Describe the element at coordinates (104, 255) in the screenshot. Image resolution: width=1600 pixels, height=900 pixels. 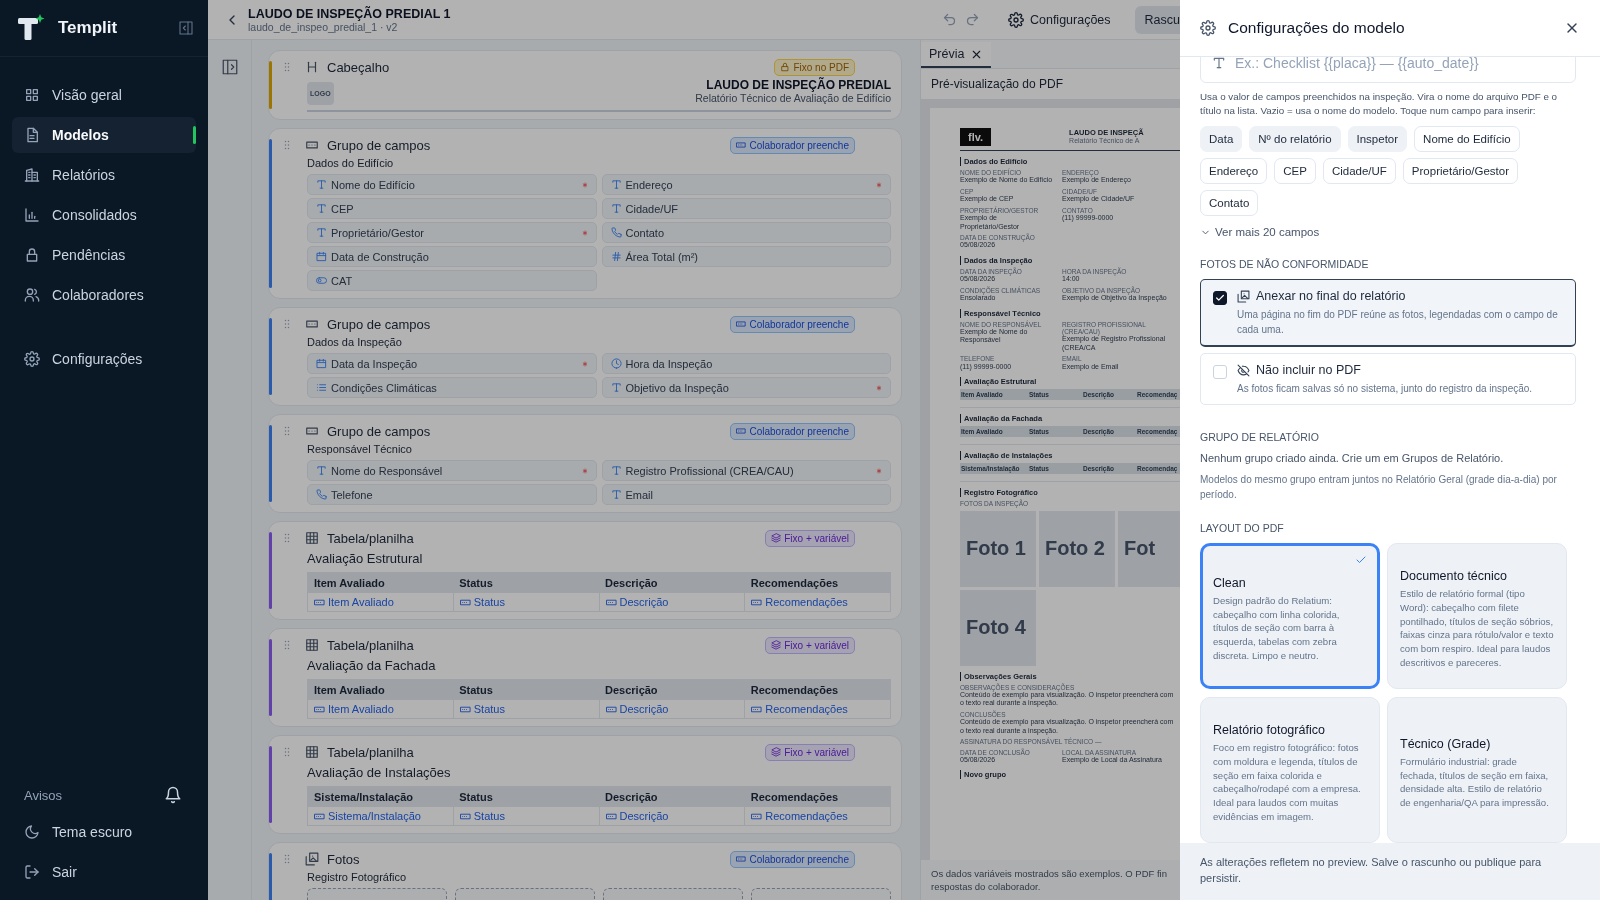
I see `sidebar-item: Pendências` at that location.